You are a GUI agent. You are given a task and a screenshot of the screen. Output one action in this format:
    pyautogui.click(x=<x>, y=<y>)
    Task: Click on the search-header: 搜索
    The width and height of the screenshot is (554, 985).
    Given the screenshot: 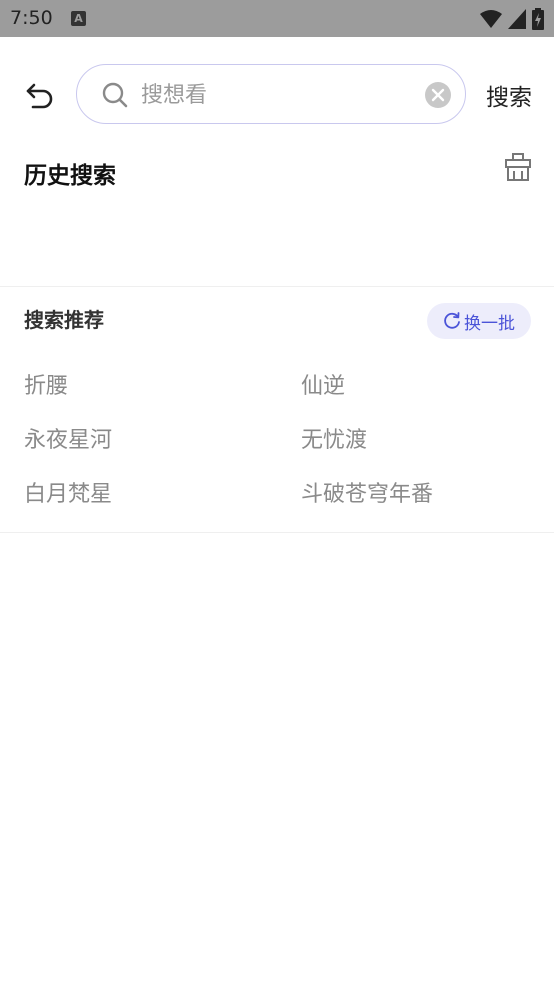 What is the action you would take?
    pyautogui.click(x=277, y=95)
    